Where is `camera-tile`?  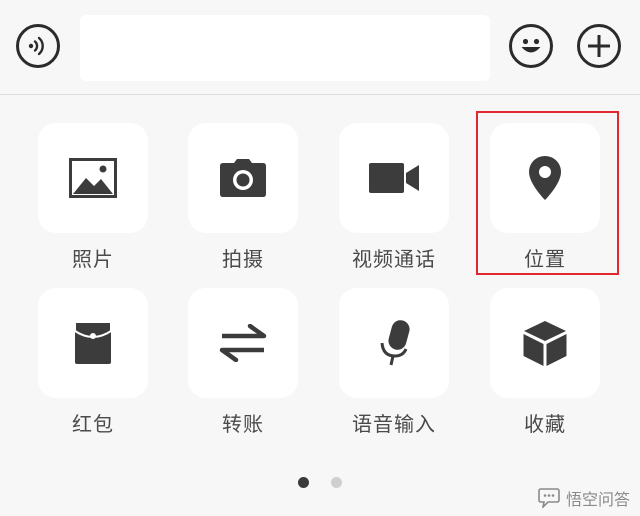 camera-tile is located at coordinates (243, 178).